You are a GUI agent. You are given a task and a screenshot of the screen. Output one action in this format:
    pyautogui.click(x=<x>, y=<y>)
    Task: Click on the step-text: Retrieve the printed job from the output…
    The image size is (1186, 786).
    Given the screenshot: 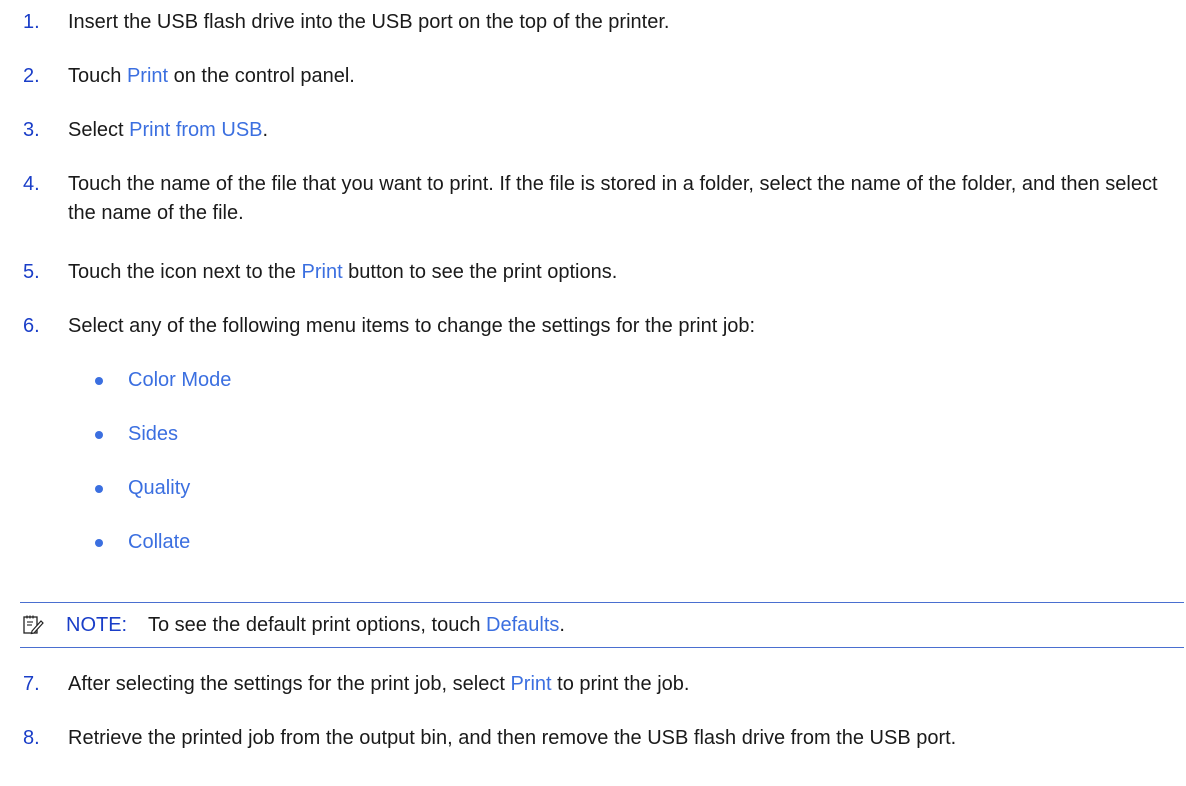 What is the action you would take?
    pyautogui.click(x=618, y=738)
    